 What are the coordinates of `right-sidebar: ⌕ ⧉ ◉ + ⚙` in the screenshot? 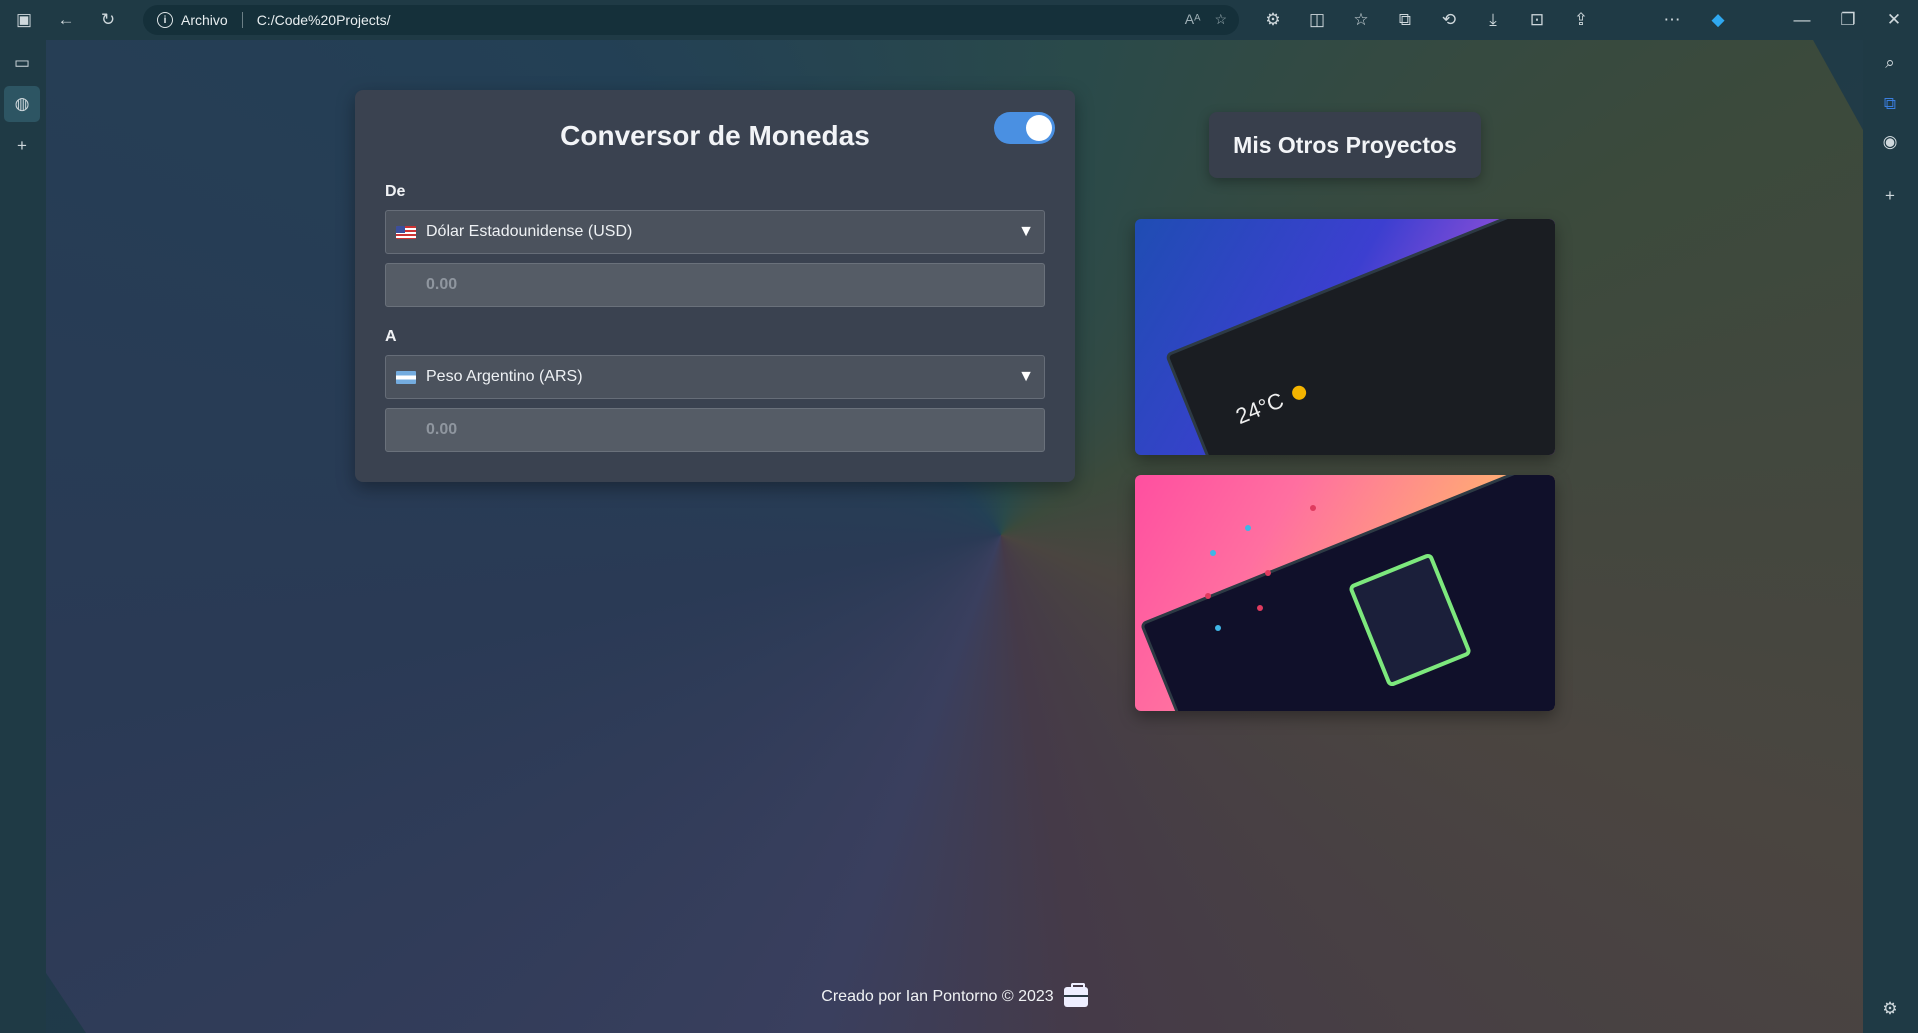 It's located at (1890, 536).